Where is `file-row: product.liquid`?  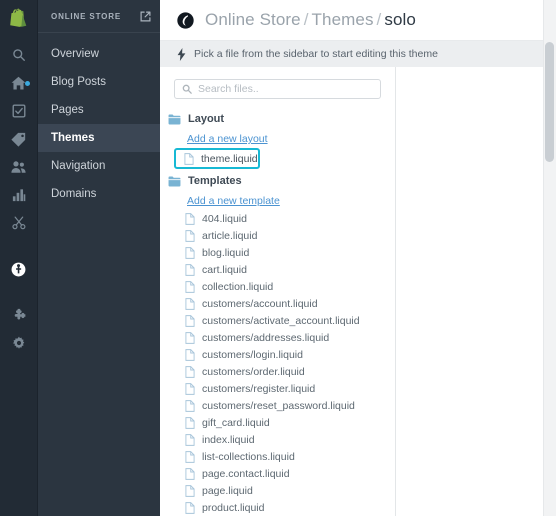 file-row: product.liquid is located at coordinates (277, 507).